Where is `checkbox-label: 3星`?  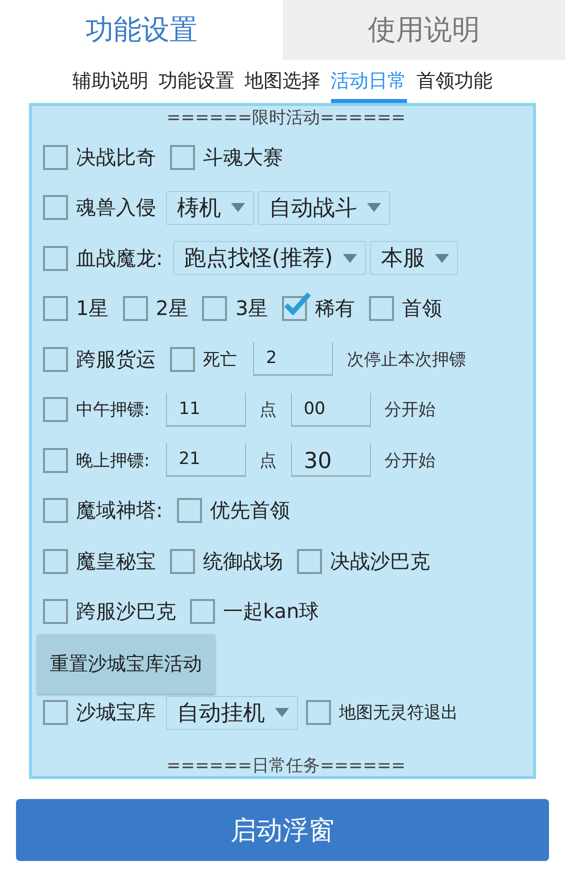
checkbox-label: 3星 is located at coordinates (251, 308).